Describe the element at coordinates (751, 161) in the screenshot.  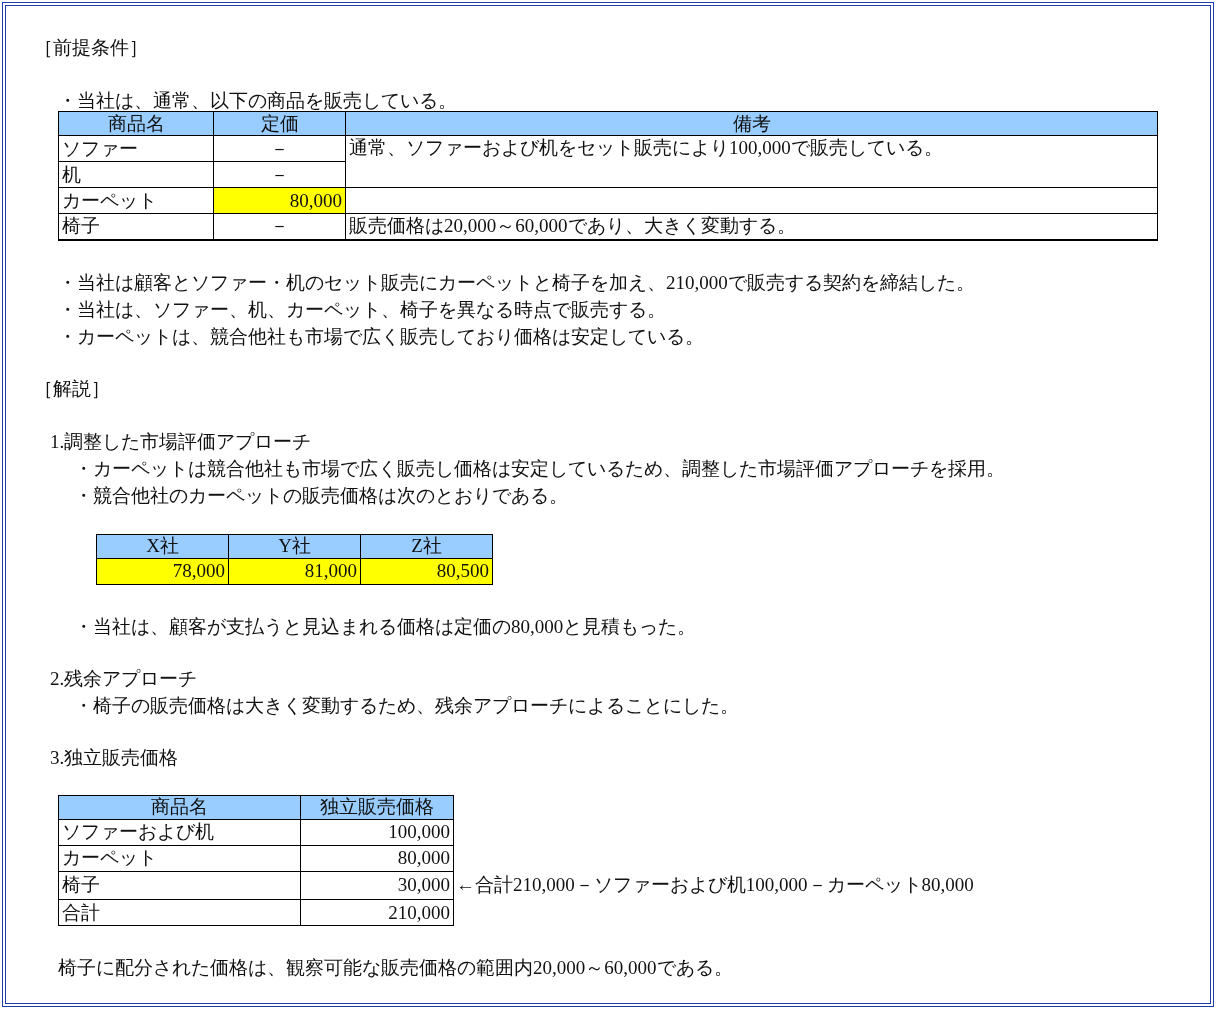
I see `table-cell: 通常、ソファーおよび机をセット販売により100,000で販売している。` at that location.